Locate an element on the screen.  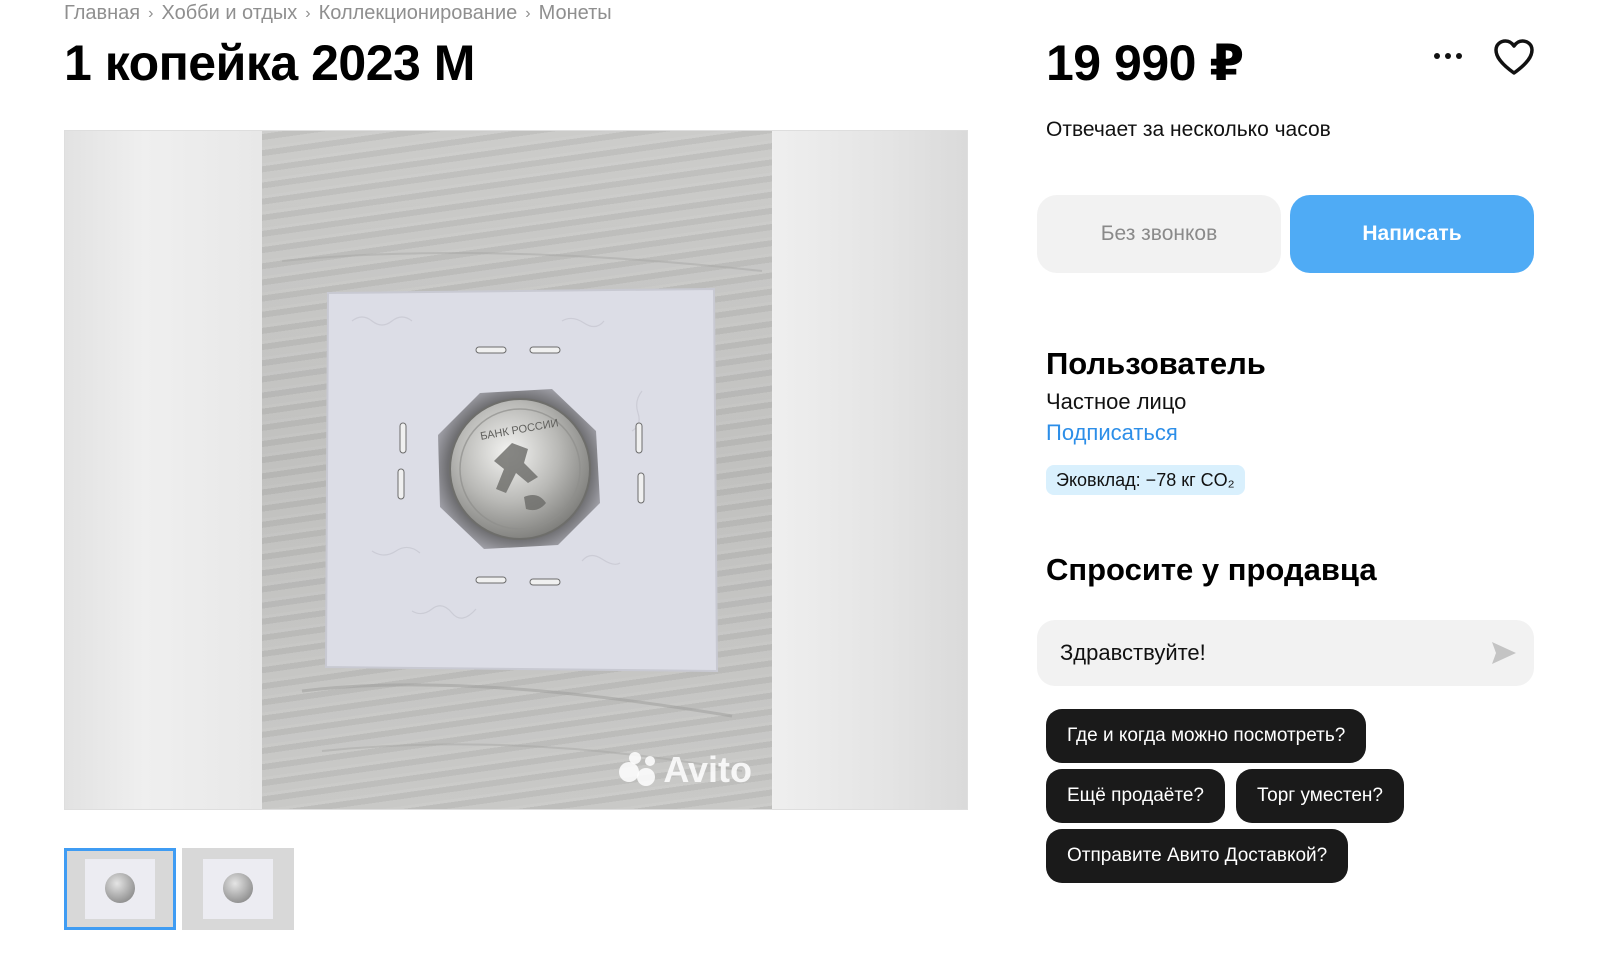
gallery-blur-right is located at coordinates (868, 470).